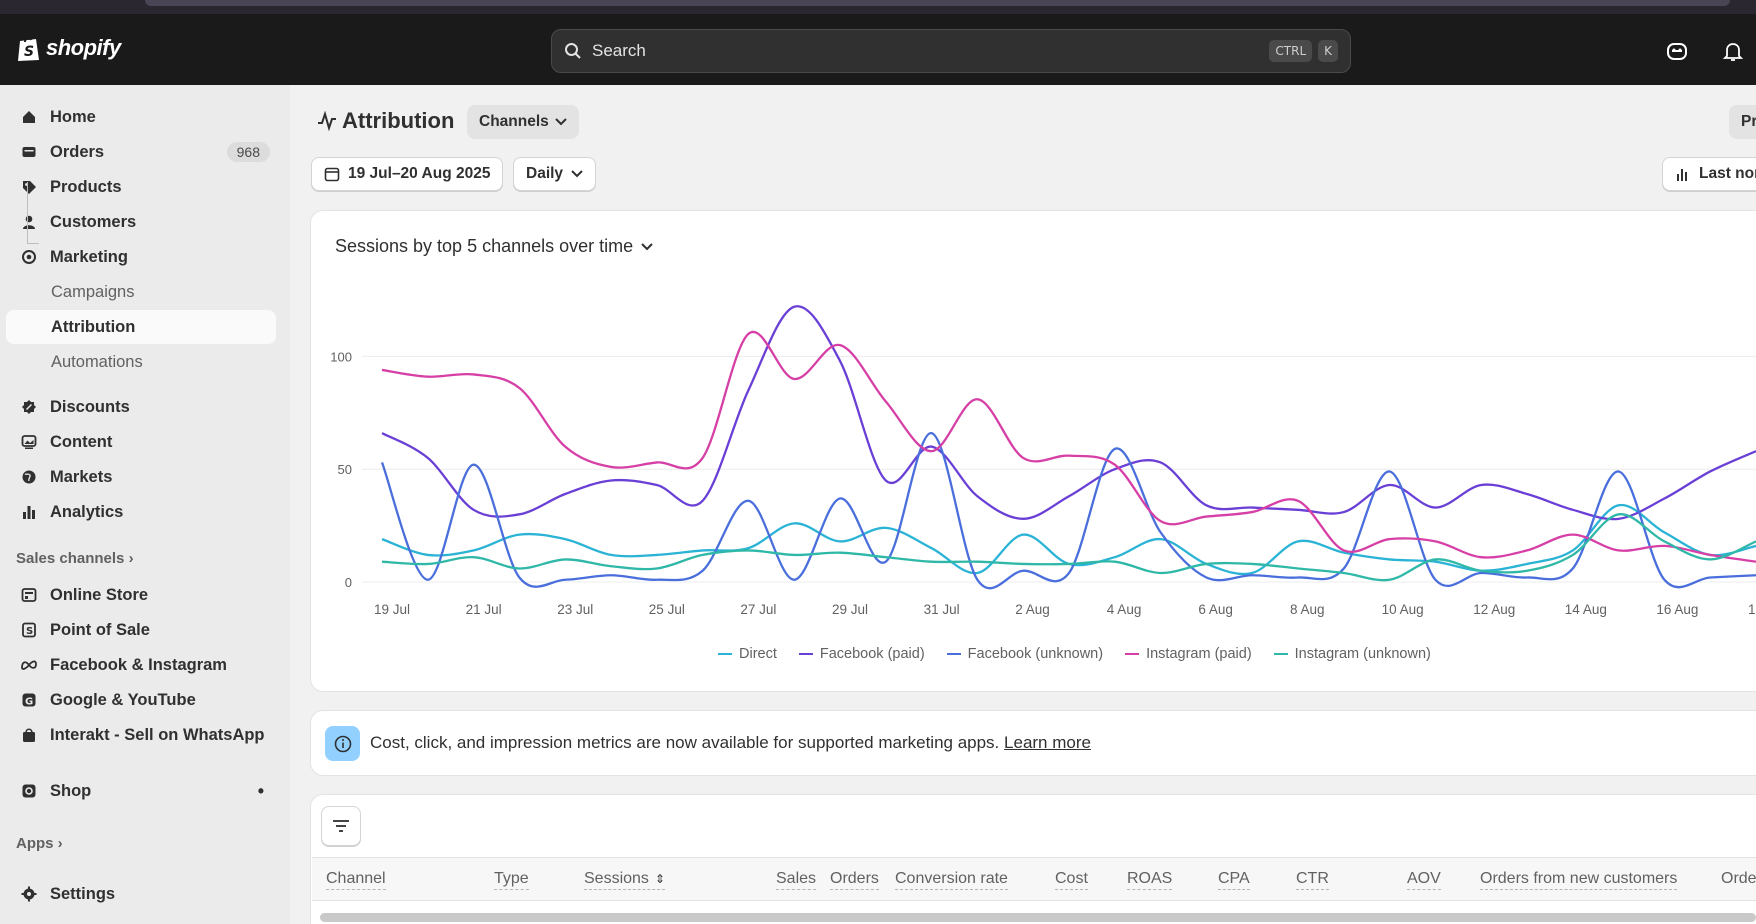 This screenshot has height=924, width=1756. Describe the element at coordinates (545, 173) in the screenshot. I see `granularity-label: Daily` at that location.